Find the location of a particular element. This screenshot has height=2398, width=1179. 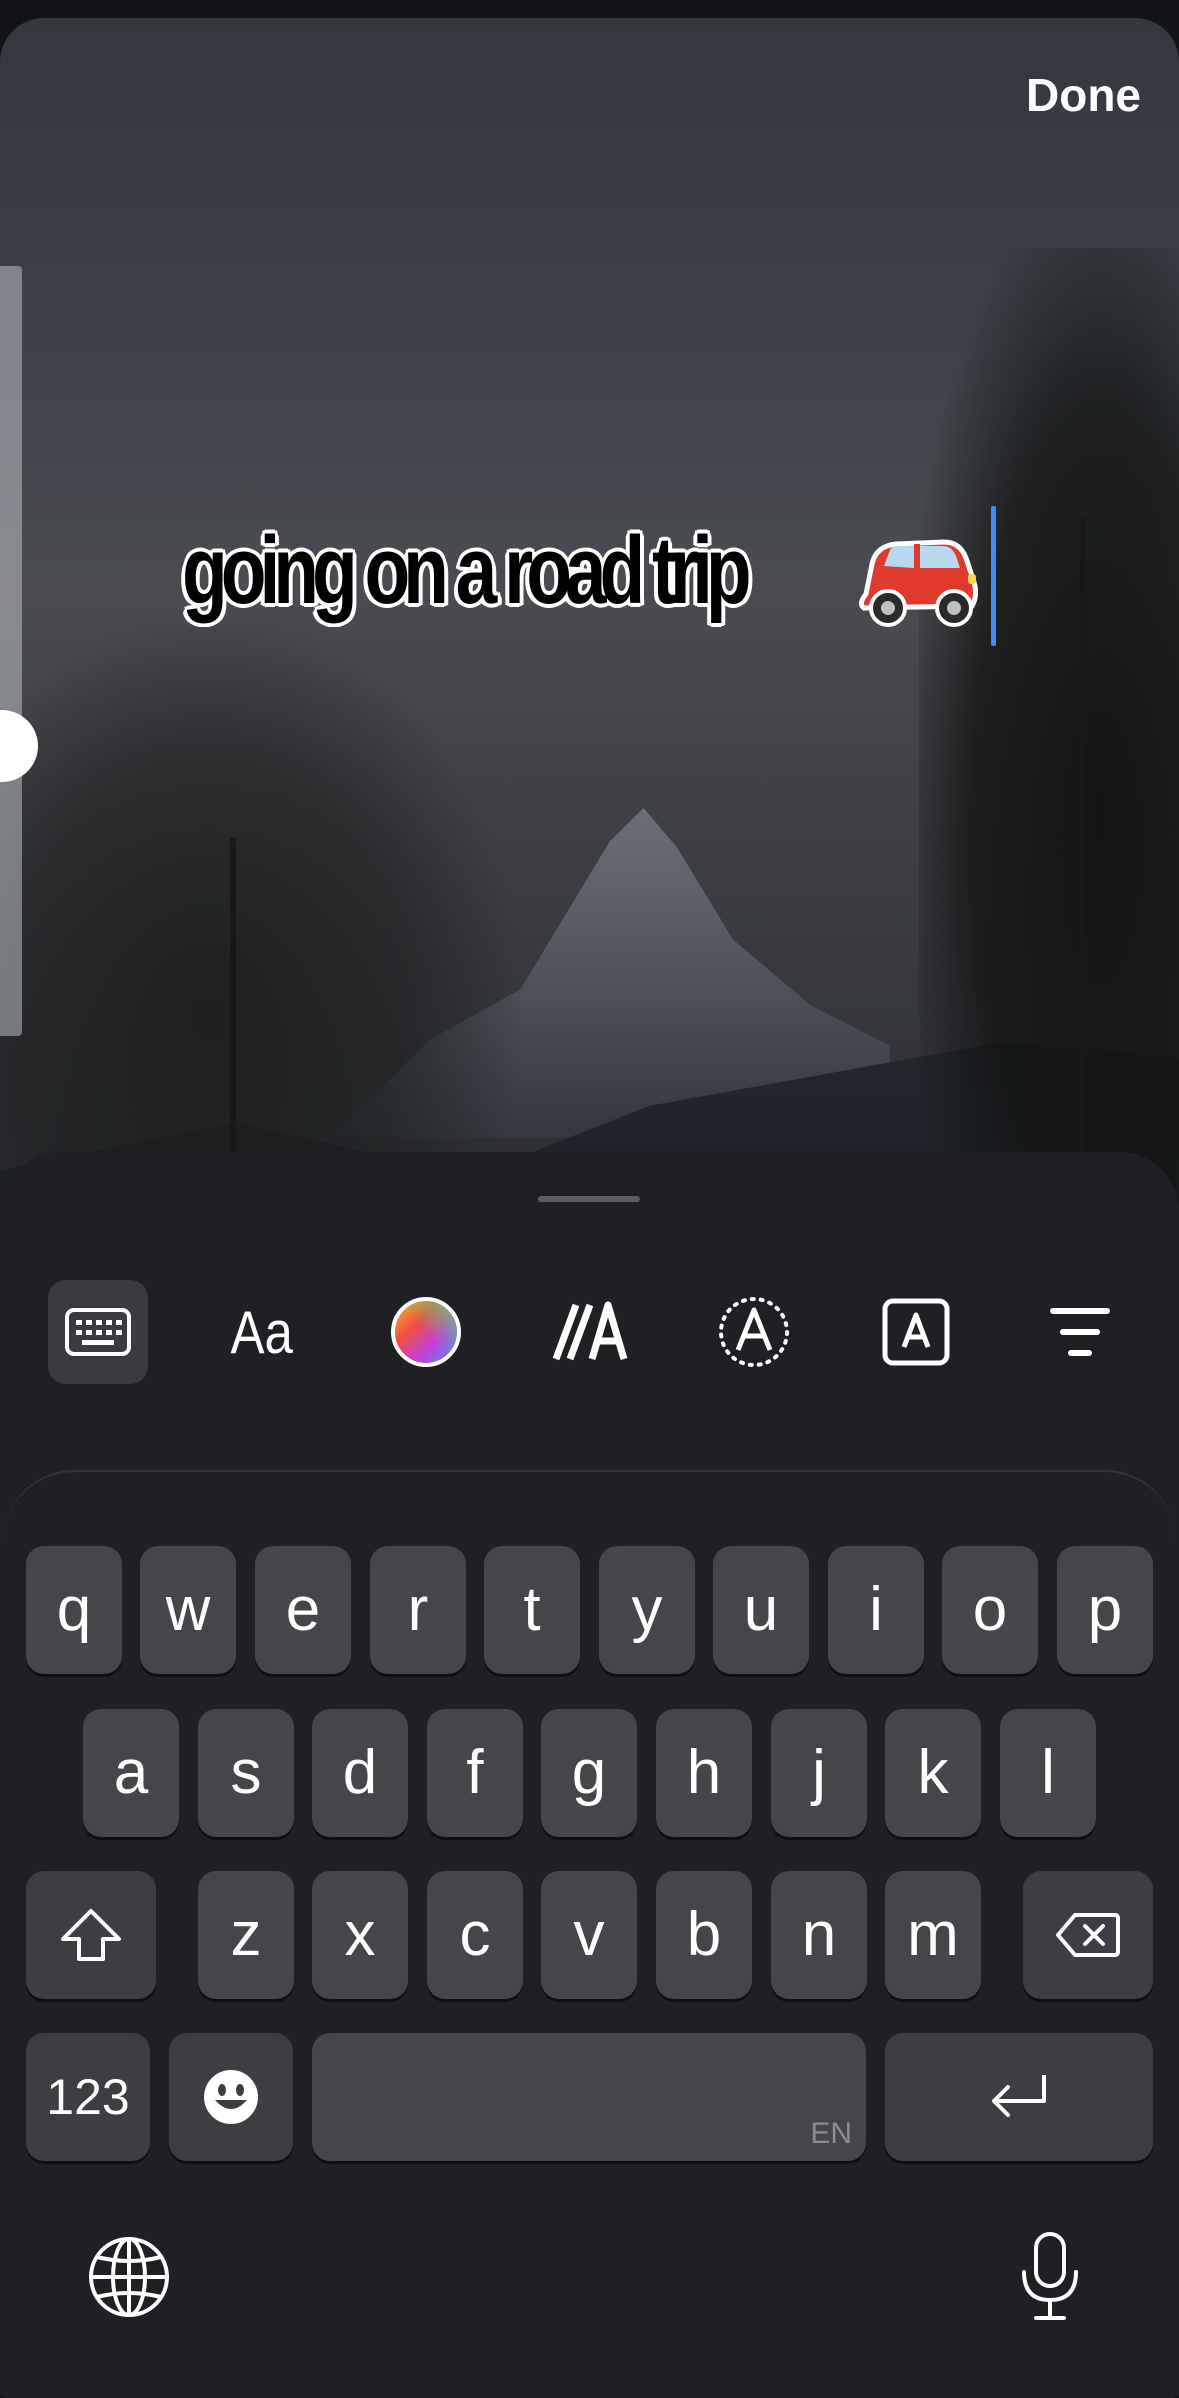

key-q: q is located at coordinates (74, 1610).